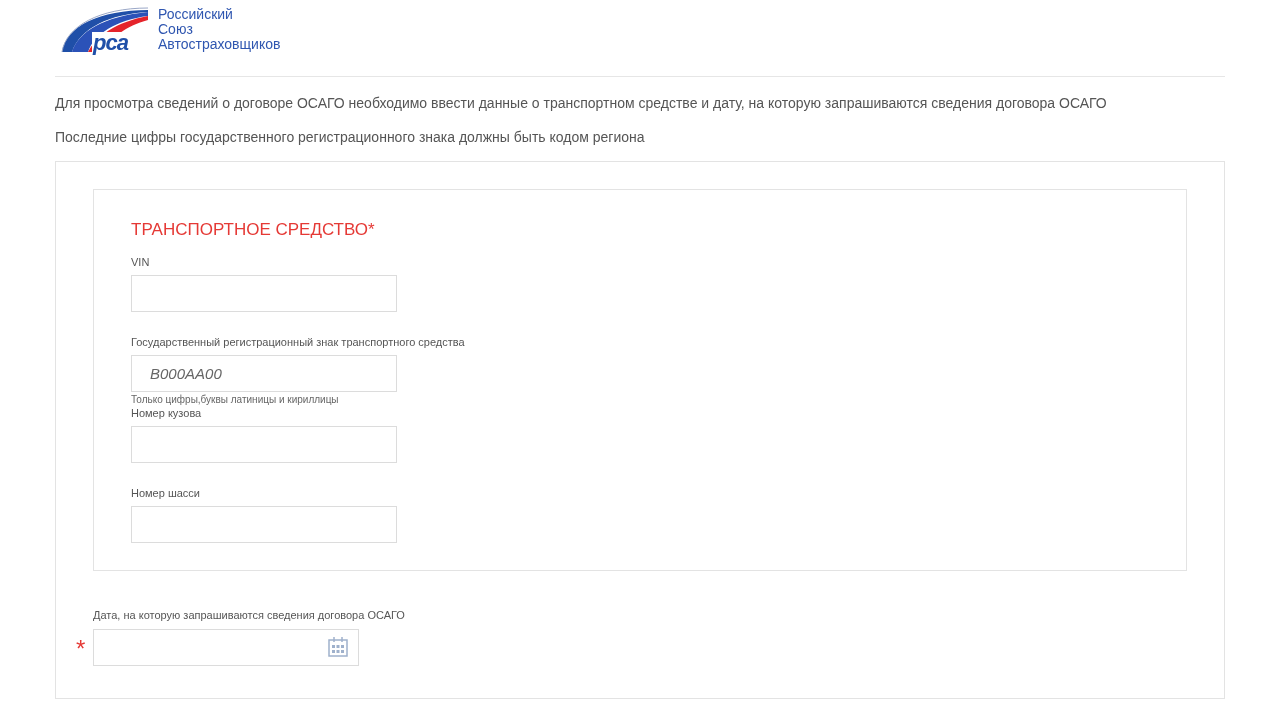  Describe the element at coordinates (167, 413) in the screenshot. I see `field-label: Номер кузова` at that location.